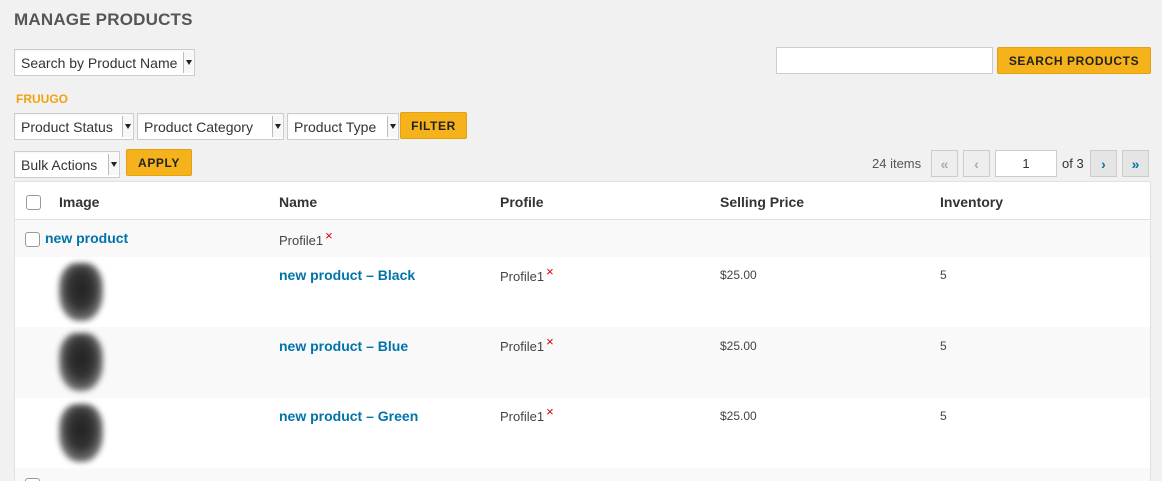  Describe the element at coordinates (976, 163) in the screenshot. I see `prev-page-button: ‹` at that location.